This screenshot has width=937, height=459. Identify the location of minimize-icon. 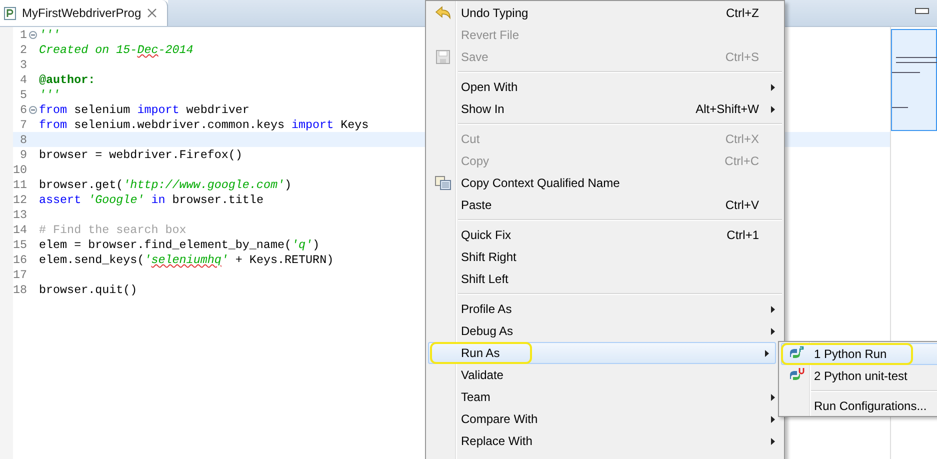
(922, 11).